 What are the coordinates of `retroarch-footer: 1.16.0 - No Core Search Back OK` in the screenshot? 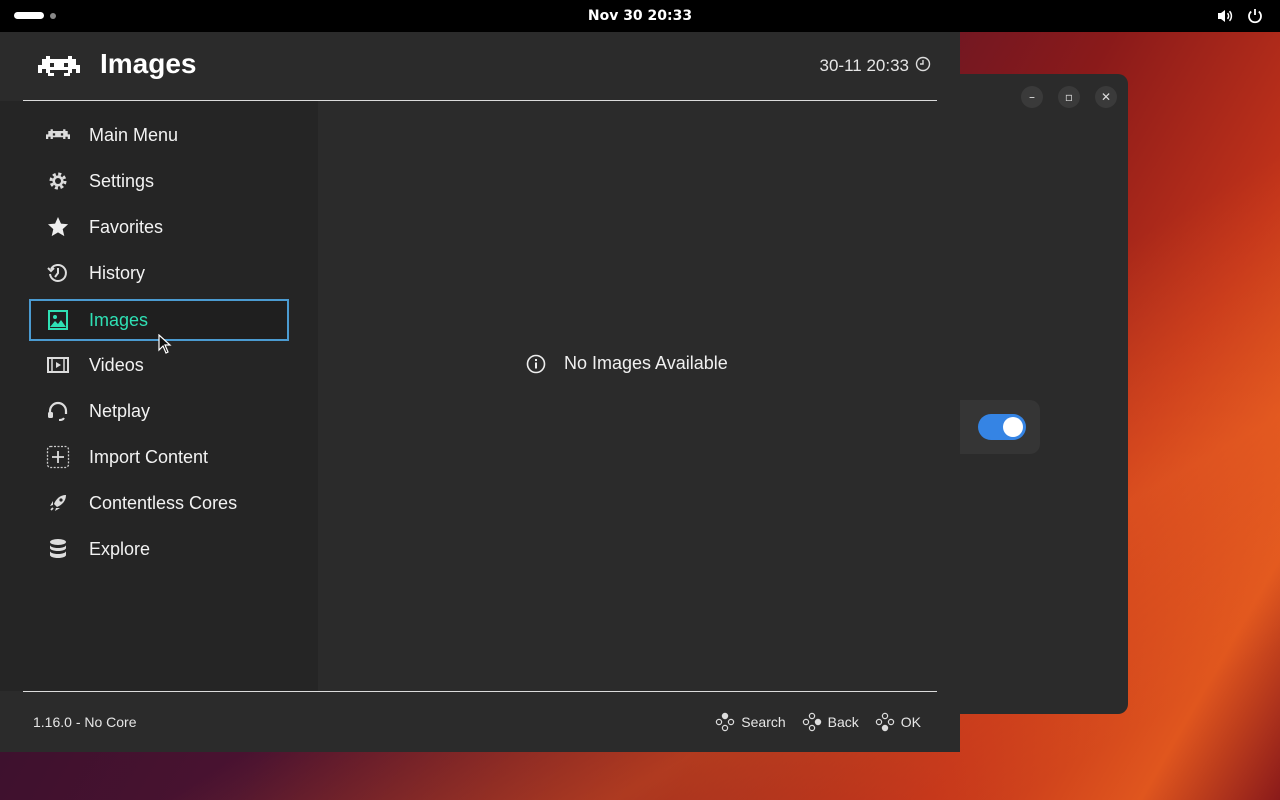 It's located at (480, 722).